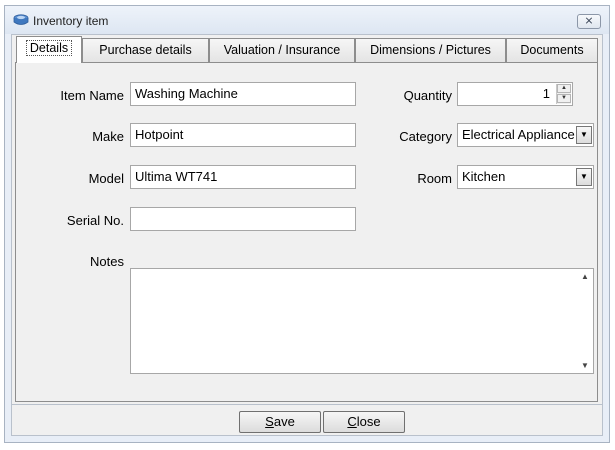 Image resolution: width=615 pixels, height=450 pixels. I want to click on make-label: Make, so click(108, 136).